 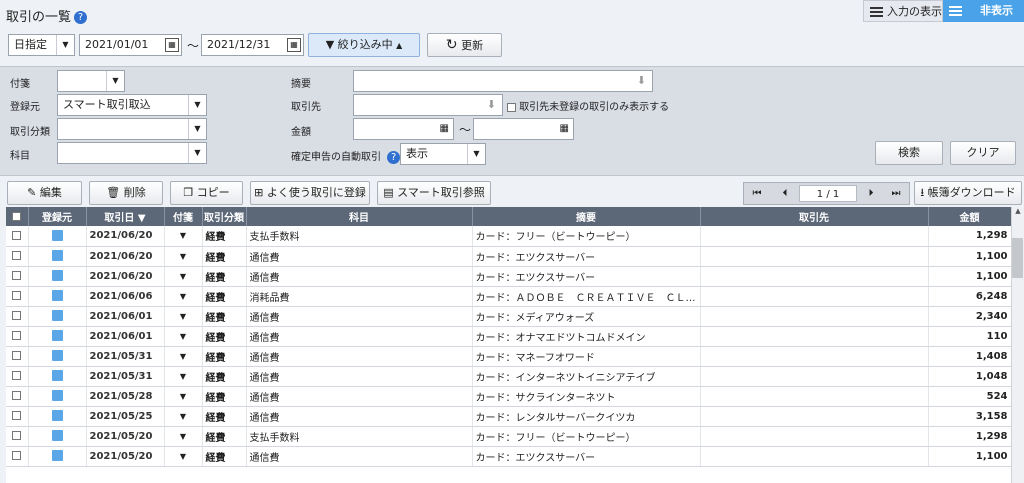 I want to click on type-cell: 経費, so click(x=224, y=376).